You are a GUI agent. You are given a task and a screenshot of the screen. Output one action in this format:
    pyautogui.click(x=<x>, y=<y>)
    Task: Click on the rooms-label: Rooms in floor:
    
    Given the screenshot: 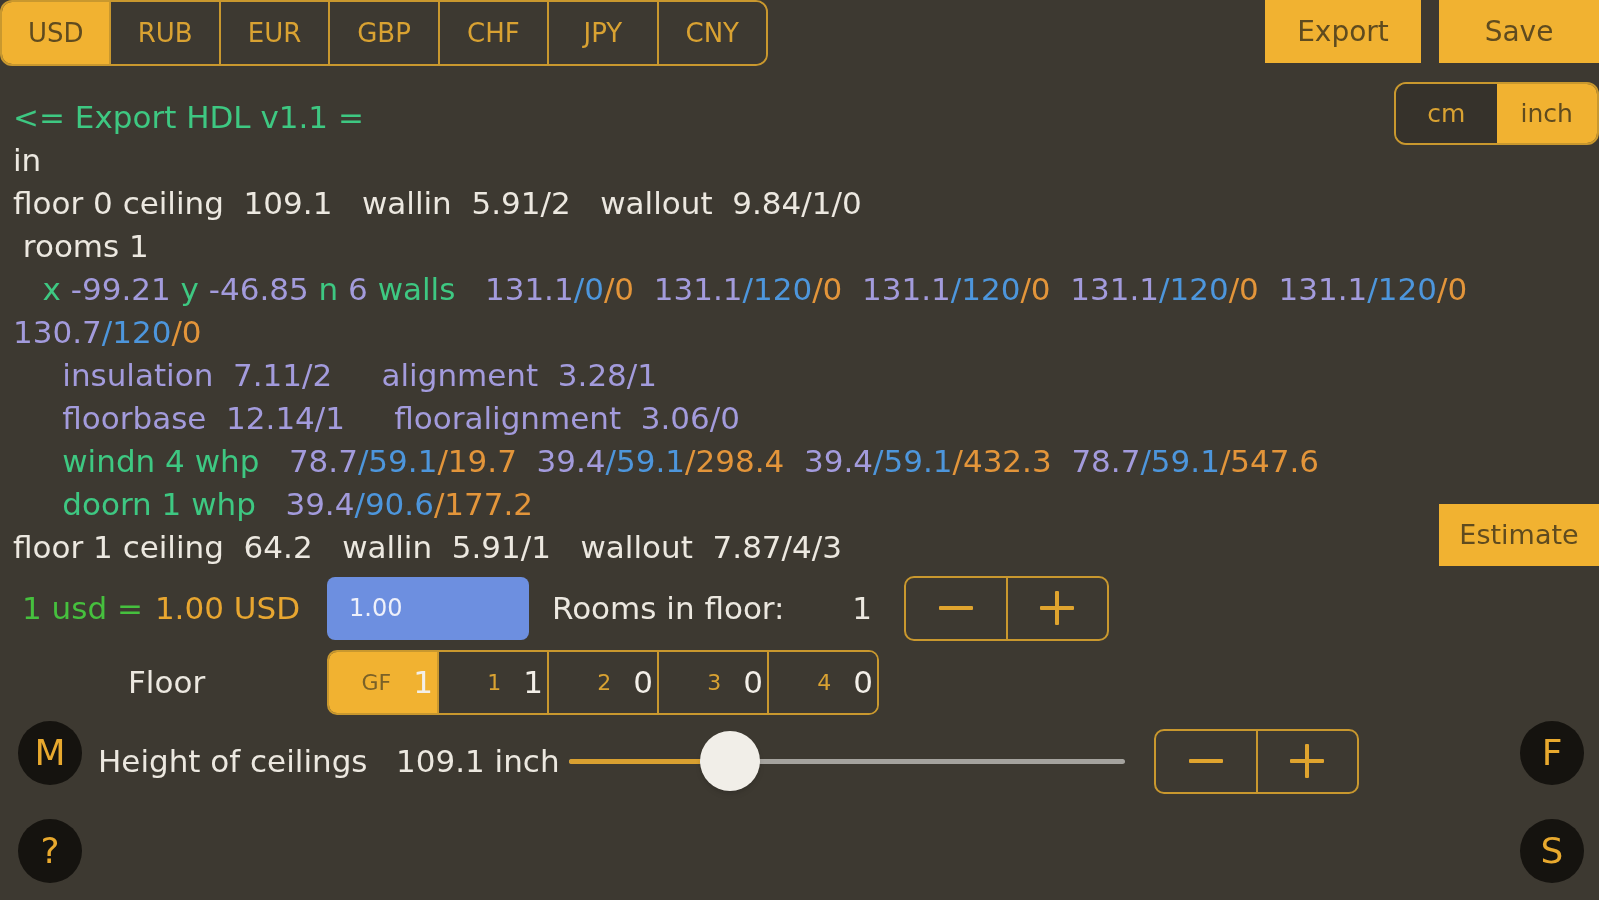 What is the action you would take?
    pyautogui.click(x=669, y=608)
    